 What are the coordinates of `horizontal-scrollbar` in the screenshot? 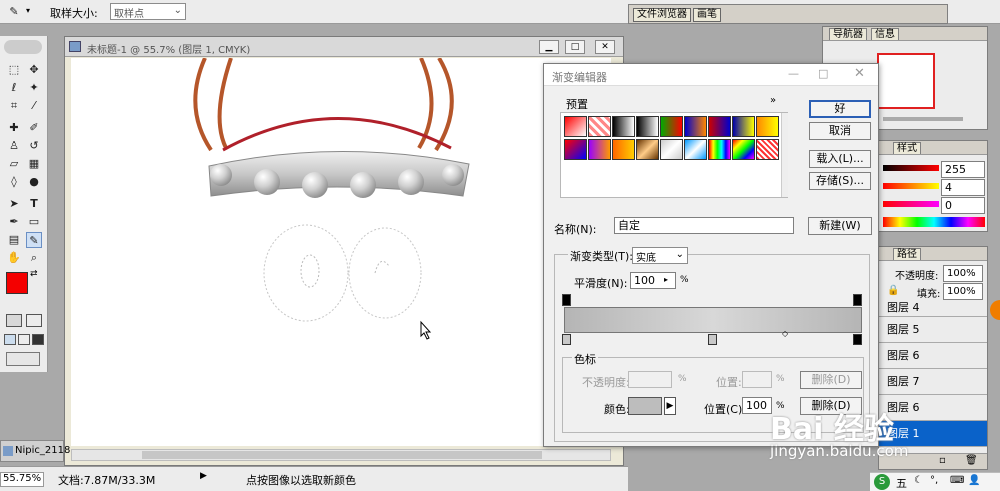 It's located at (341, 455).